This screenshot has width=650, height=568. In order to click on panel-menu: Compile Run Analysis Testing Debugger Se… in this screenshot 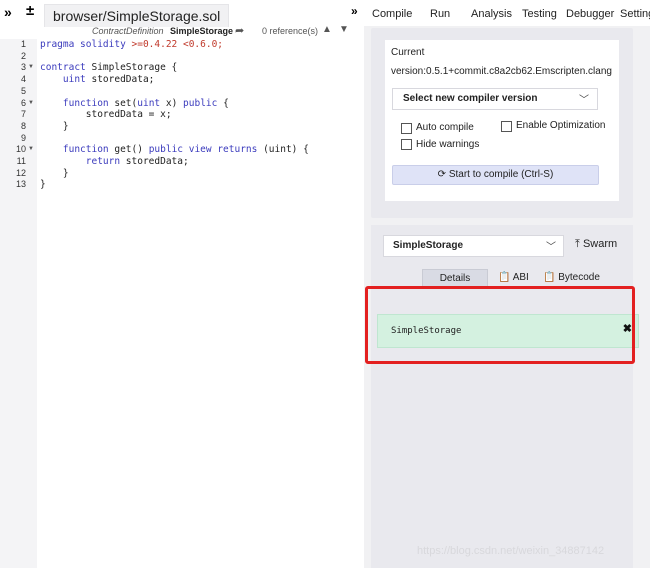, I will do `click(507, 13)`.